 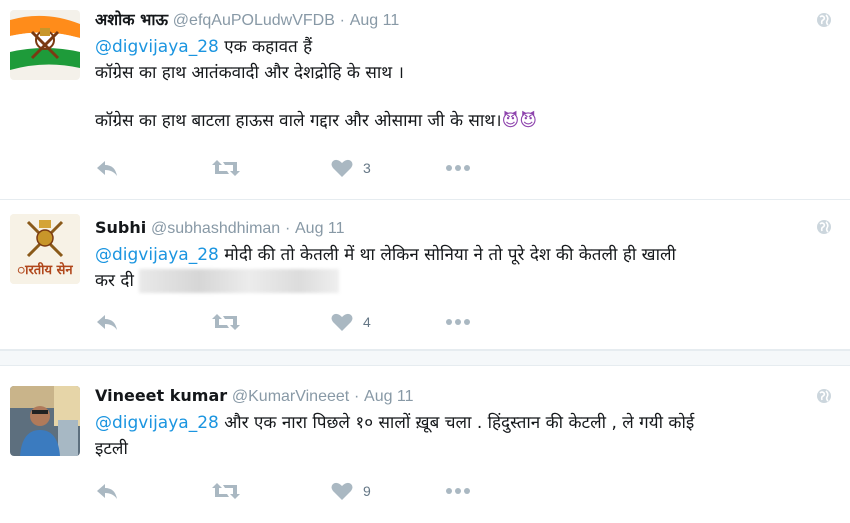 I want to click on avatar: ारतीय सेन, so click(x=45, y=249).